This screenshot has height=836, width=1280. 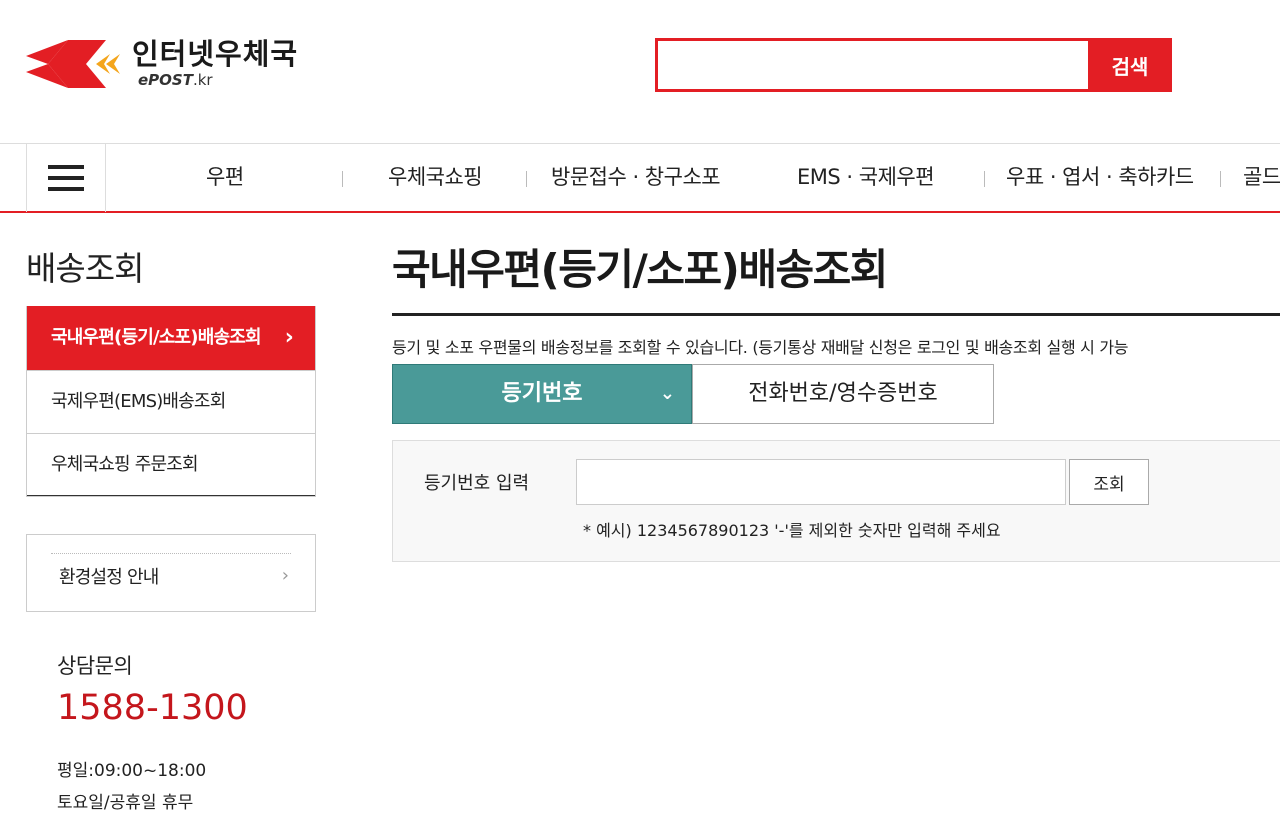 What do you see at coordinates (225, 178) in the screenshot?
I see `nav-item-postal: 우편` at bounding box center [225, 178].